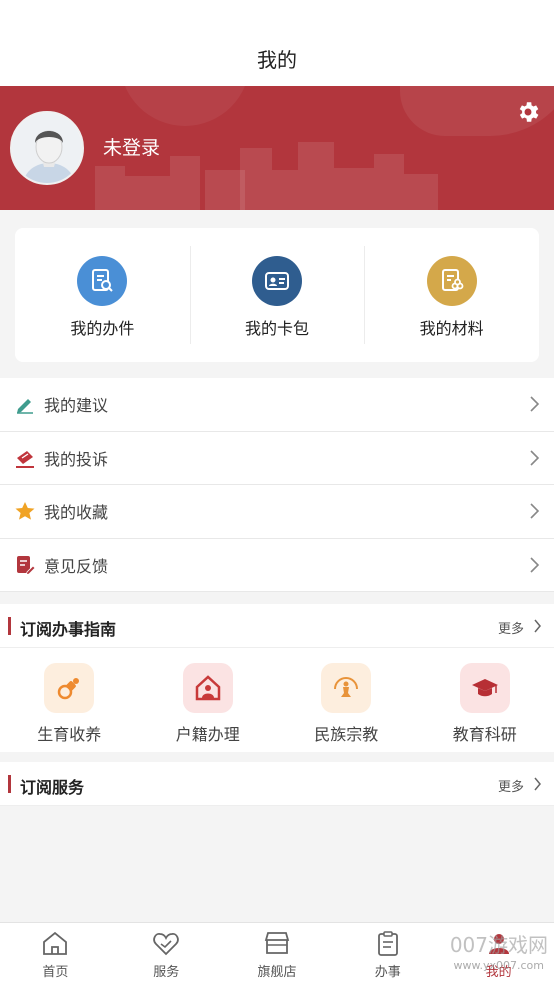  What do you see at coordinates (25, 511) in the screenshot?
I see `star-icon` at bounding box center [25, 511].